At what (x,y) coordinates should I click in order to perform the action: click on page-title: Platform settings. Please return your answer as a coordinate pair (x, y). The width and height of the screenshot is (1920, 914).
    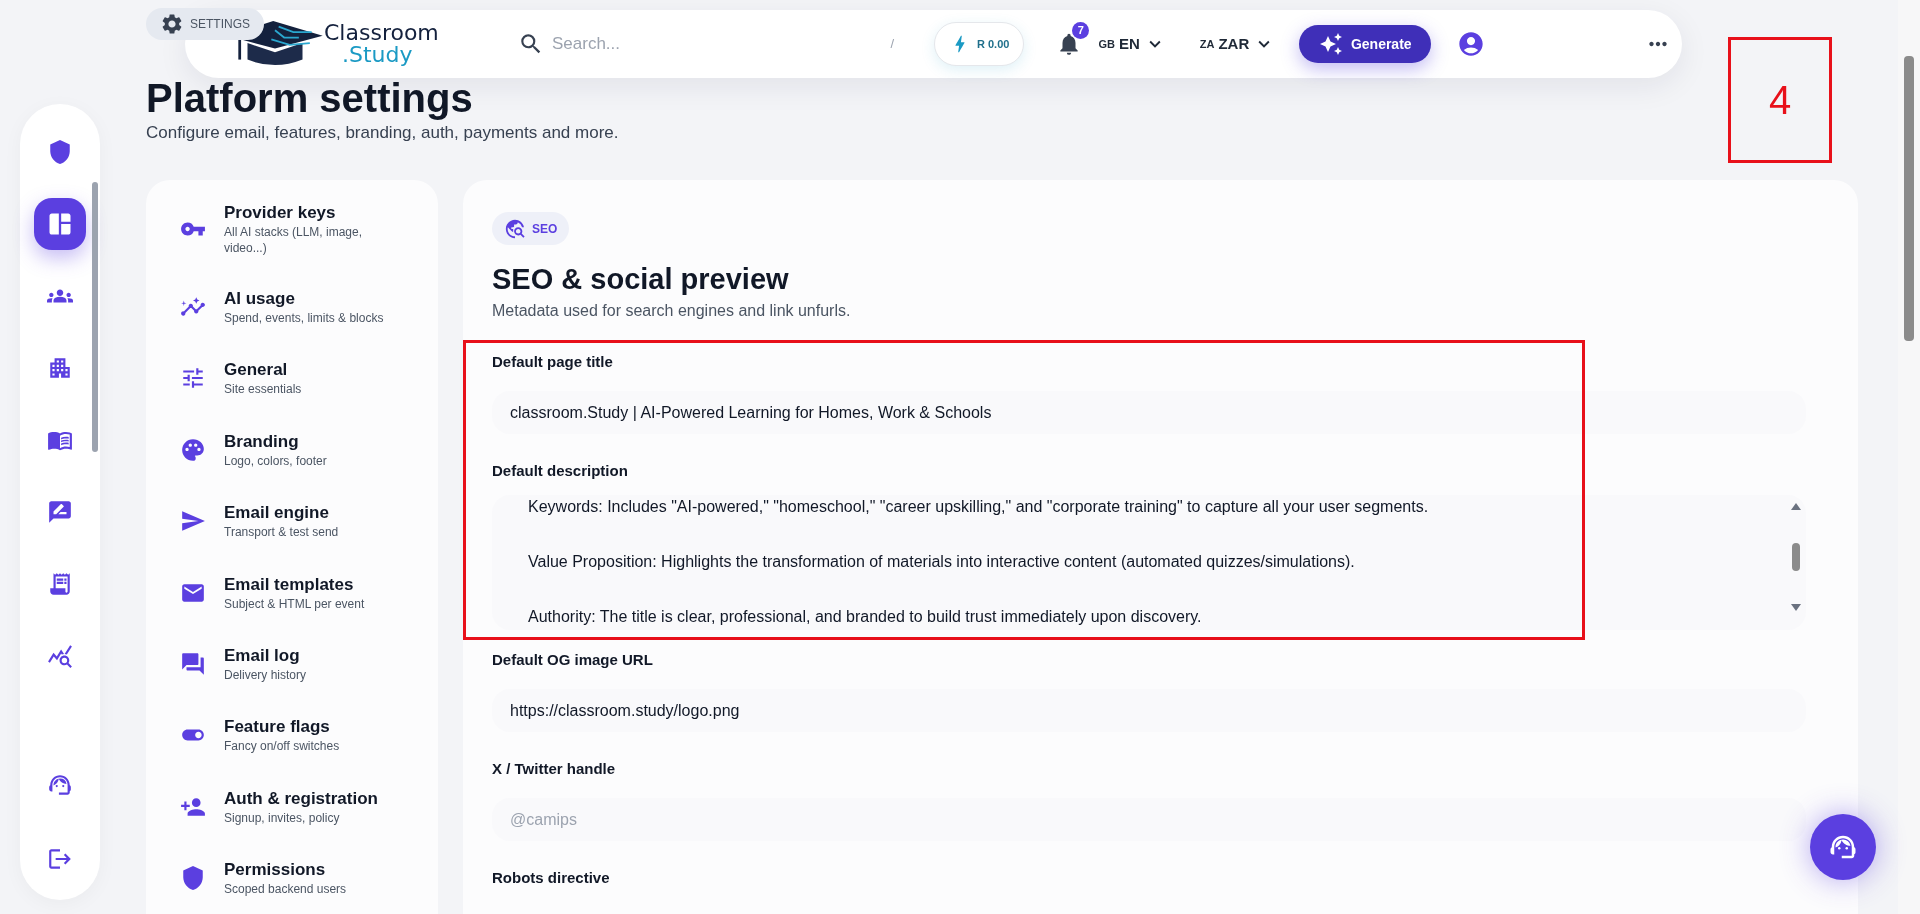
    Looking at the image, I should click on (309, 98).